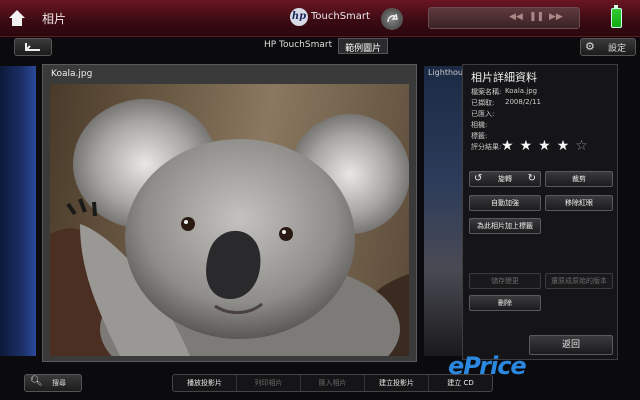  Describe the element at coordinates (478, 179) in the screenshot. I see `rotate-left-icon: ↺` at that location.